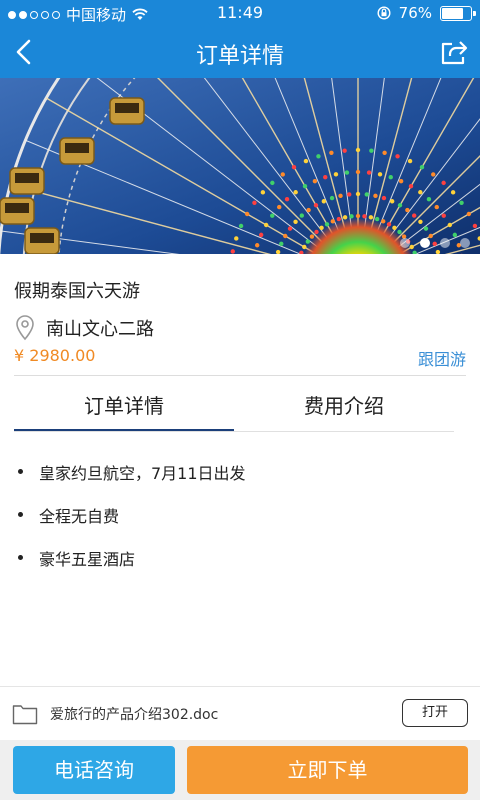 The image size is (480, 800). What do you see at coordinates (240, 13) in the screenshot?
I see `status-bar: 中国移动 11:49 76%` at bounding box center [240, 13].